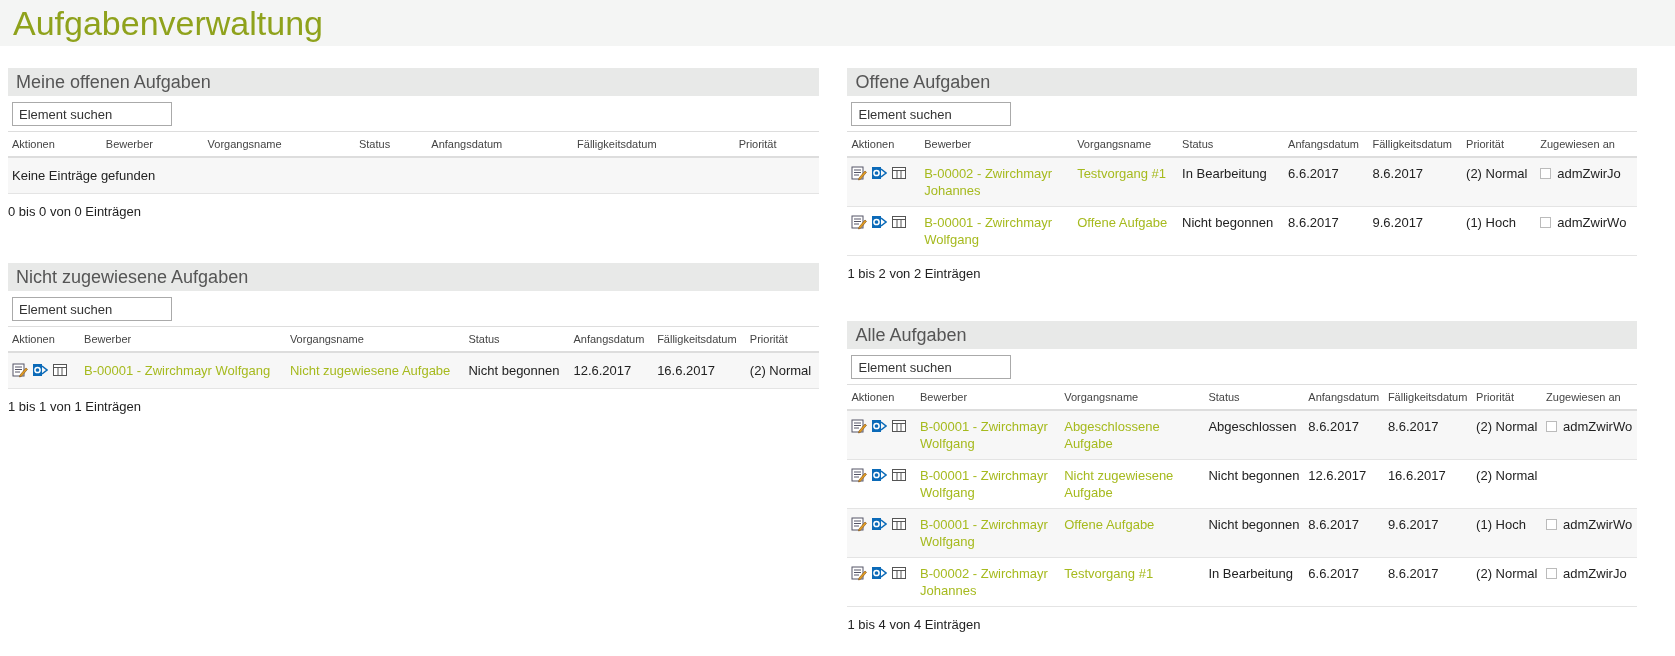  What do you see at coordinates (168, 23) in the screenshot?
I see `page-title: Aufgabenverwaltung` at bounding box center [168, 23].